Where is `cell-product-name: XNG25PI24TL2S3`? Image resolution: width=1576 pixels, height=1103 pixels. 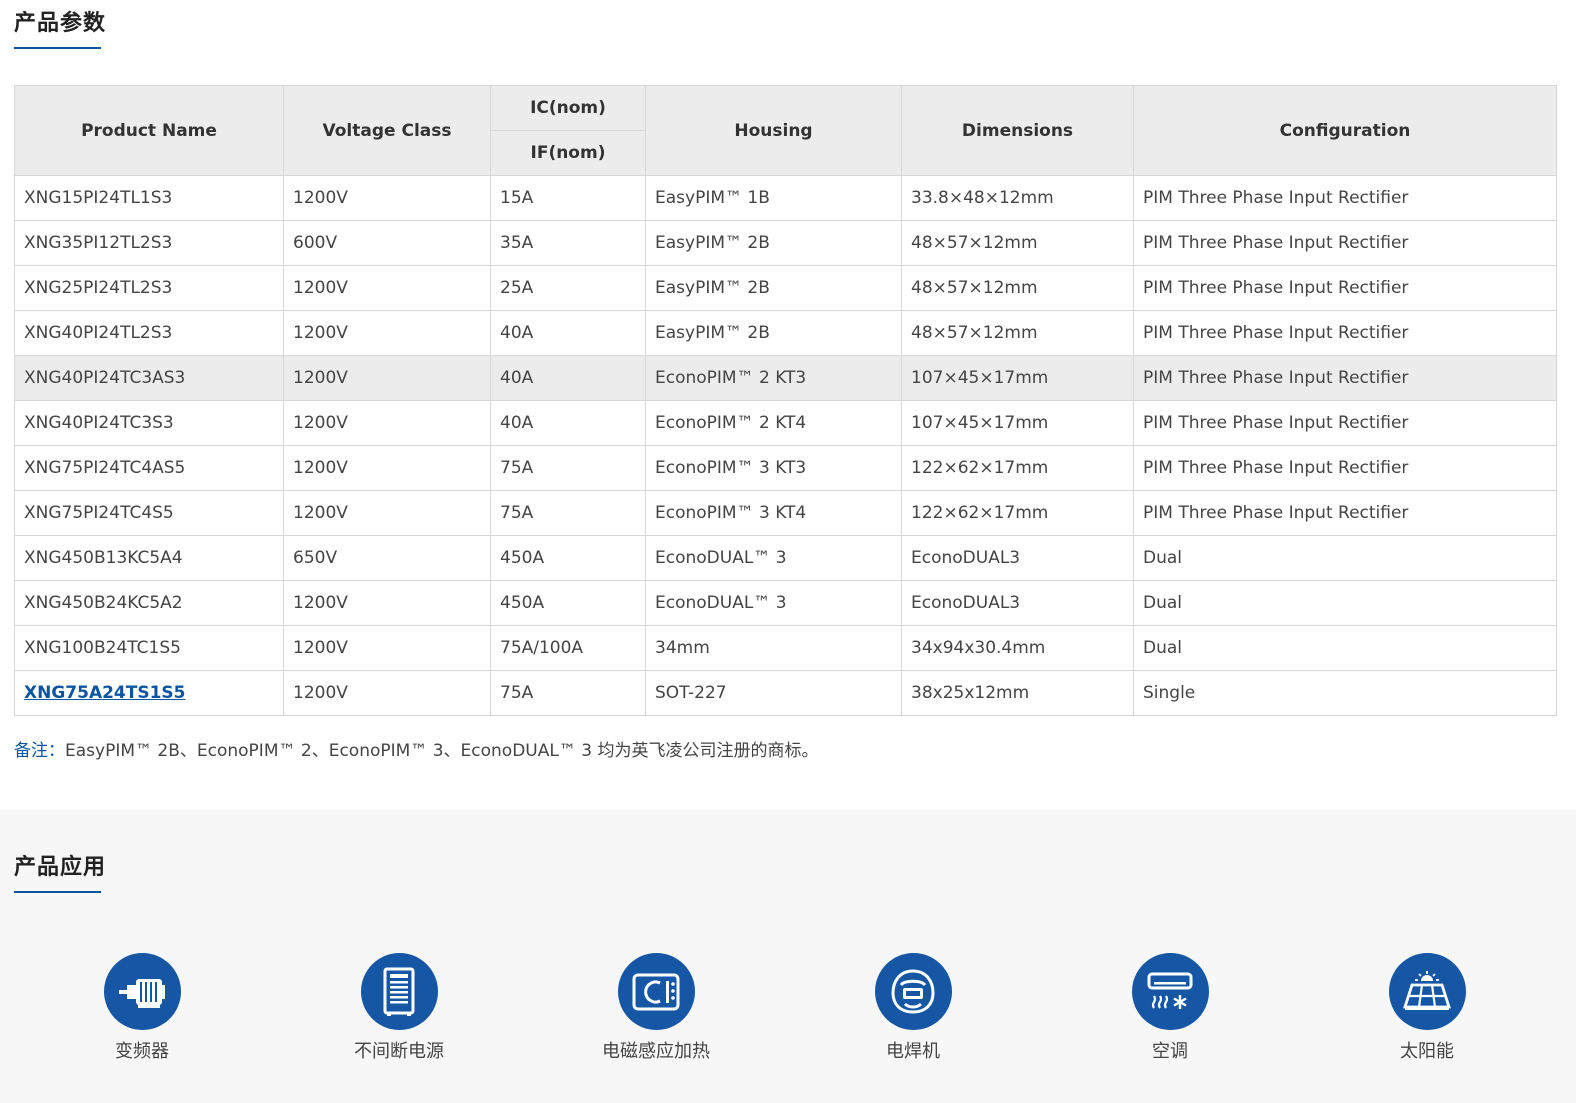 cell-product-name: XNG25PI24TL2S3 is located at coordinates (149, 288).